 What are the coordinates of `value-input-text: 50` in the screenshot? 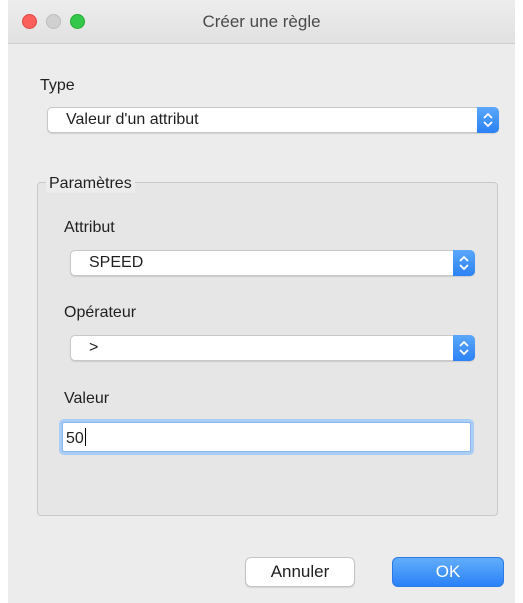 It's located at (76, 438).